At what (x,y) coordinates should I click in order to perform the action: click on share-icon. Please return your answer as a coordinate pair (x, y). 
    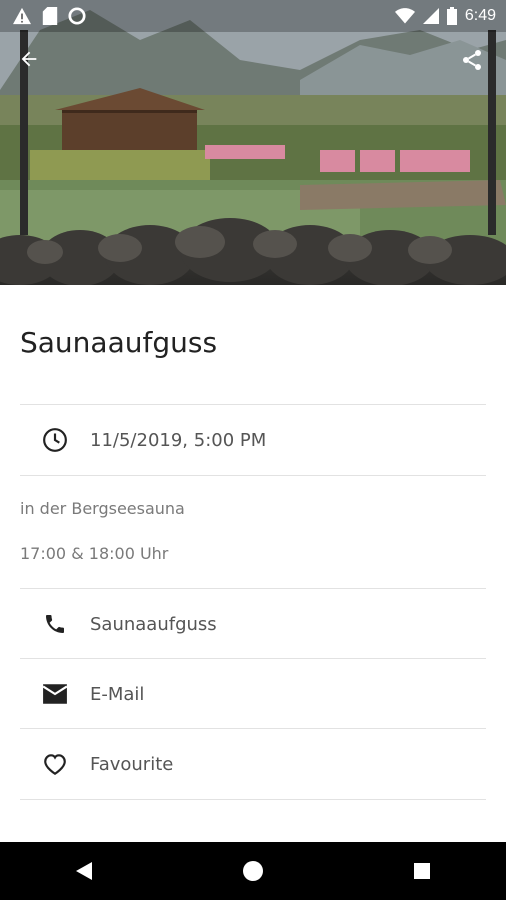
    Looking at the image, I should click on (472, 60).